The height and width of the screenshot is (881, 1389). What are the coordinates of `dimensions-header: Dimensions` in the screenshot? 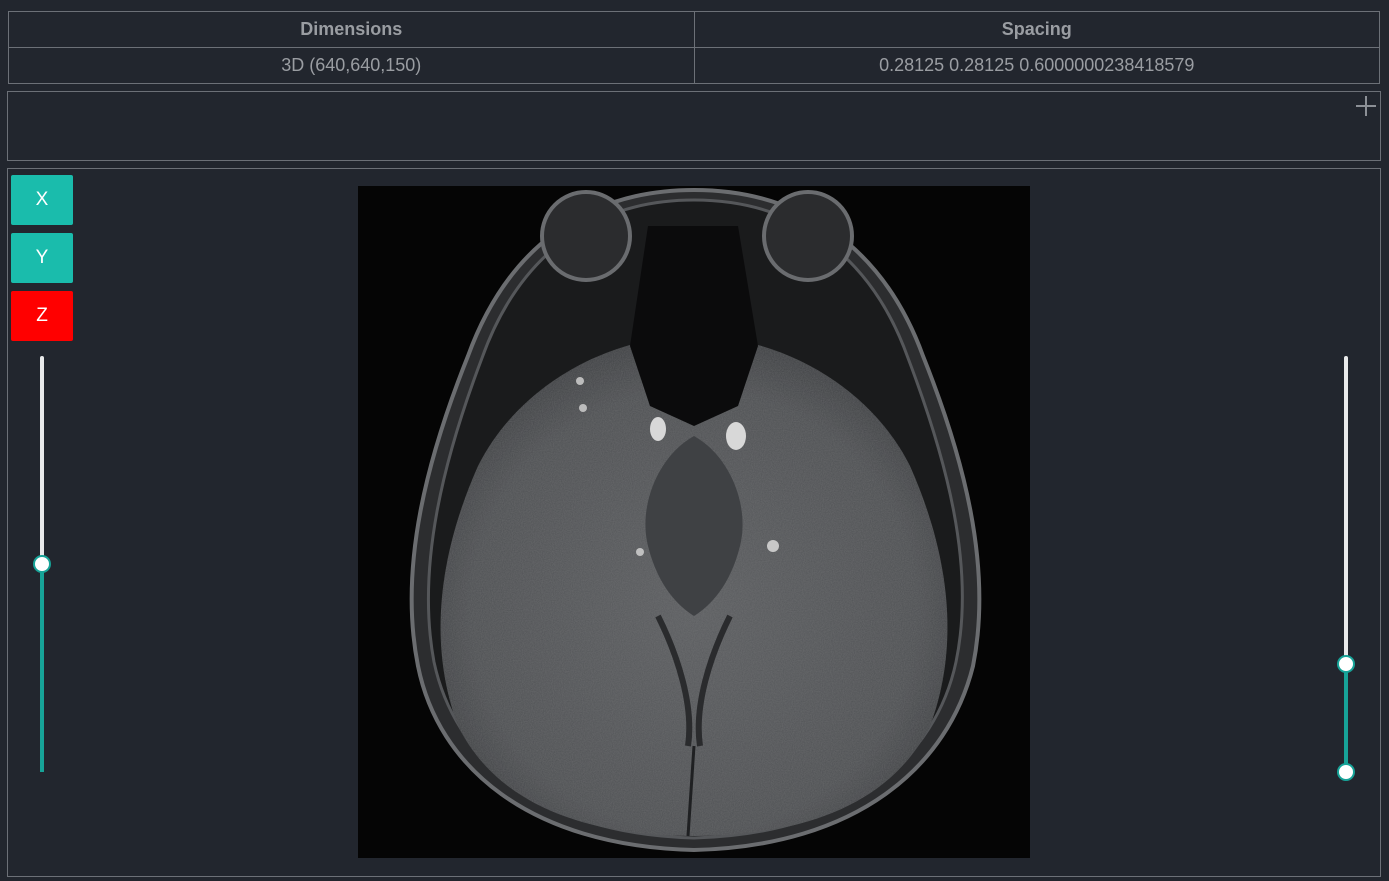 It's located at (351, 29).